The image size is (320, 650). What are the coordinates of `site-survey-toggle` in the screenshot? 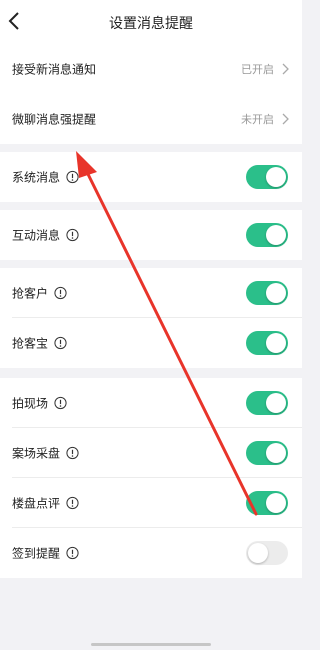 It's located at (267, 453).